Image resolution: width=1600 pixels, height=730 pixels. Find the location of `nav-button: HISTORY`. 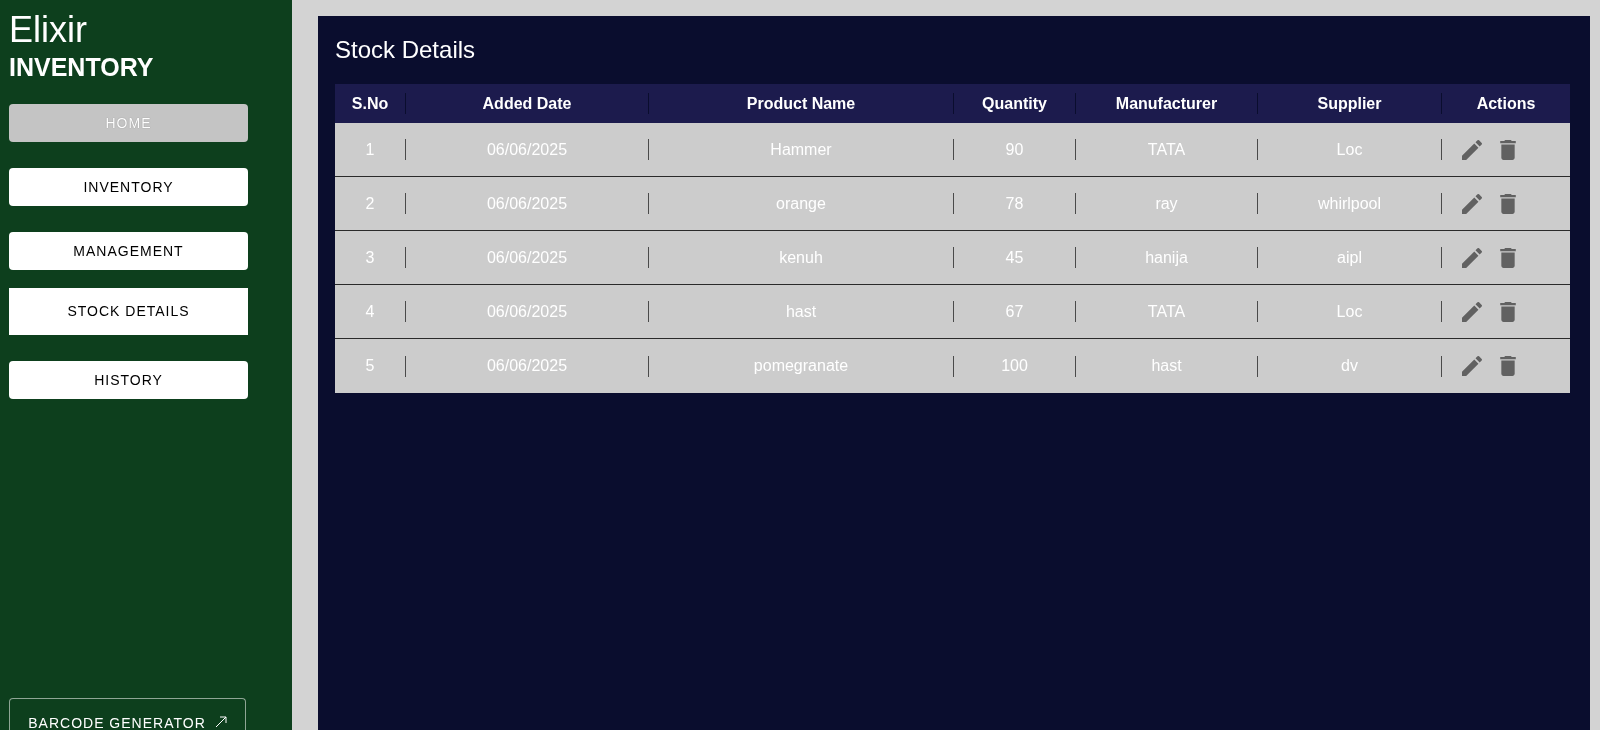

nav-button: HISTORY is located at coordinates (128, 380).